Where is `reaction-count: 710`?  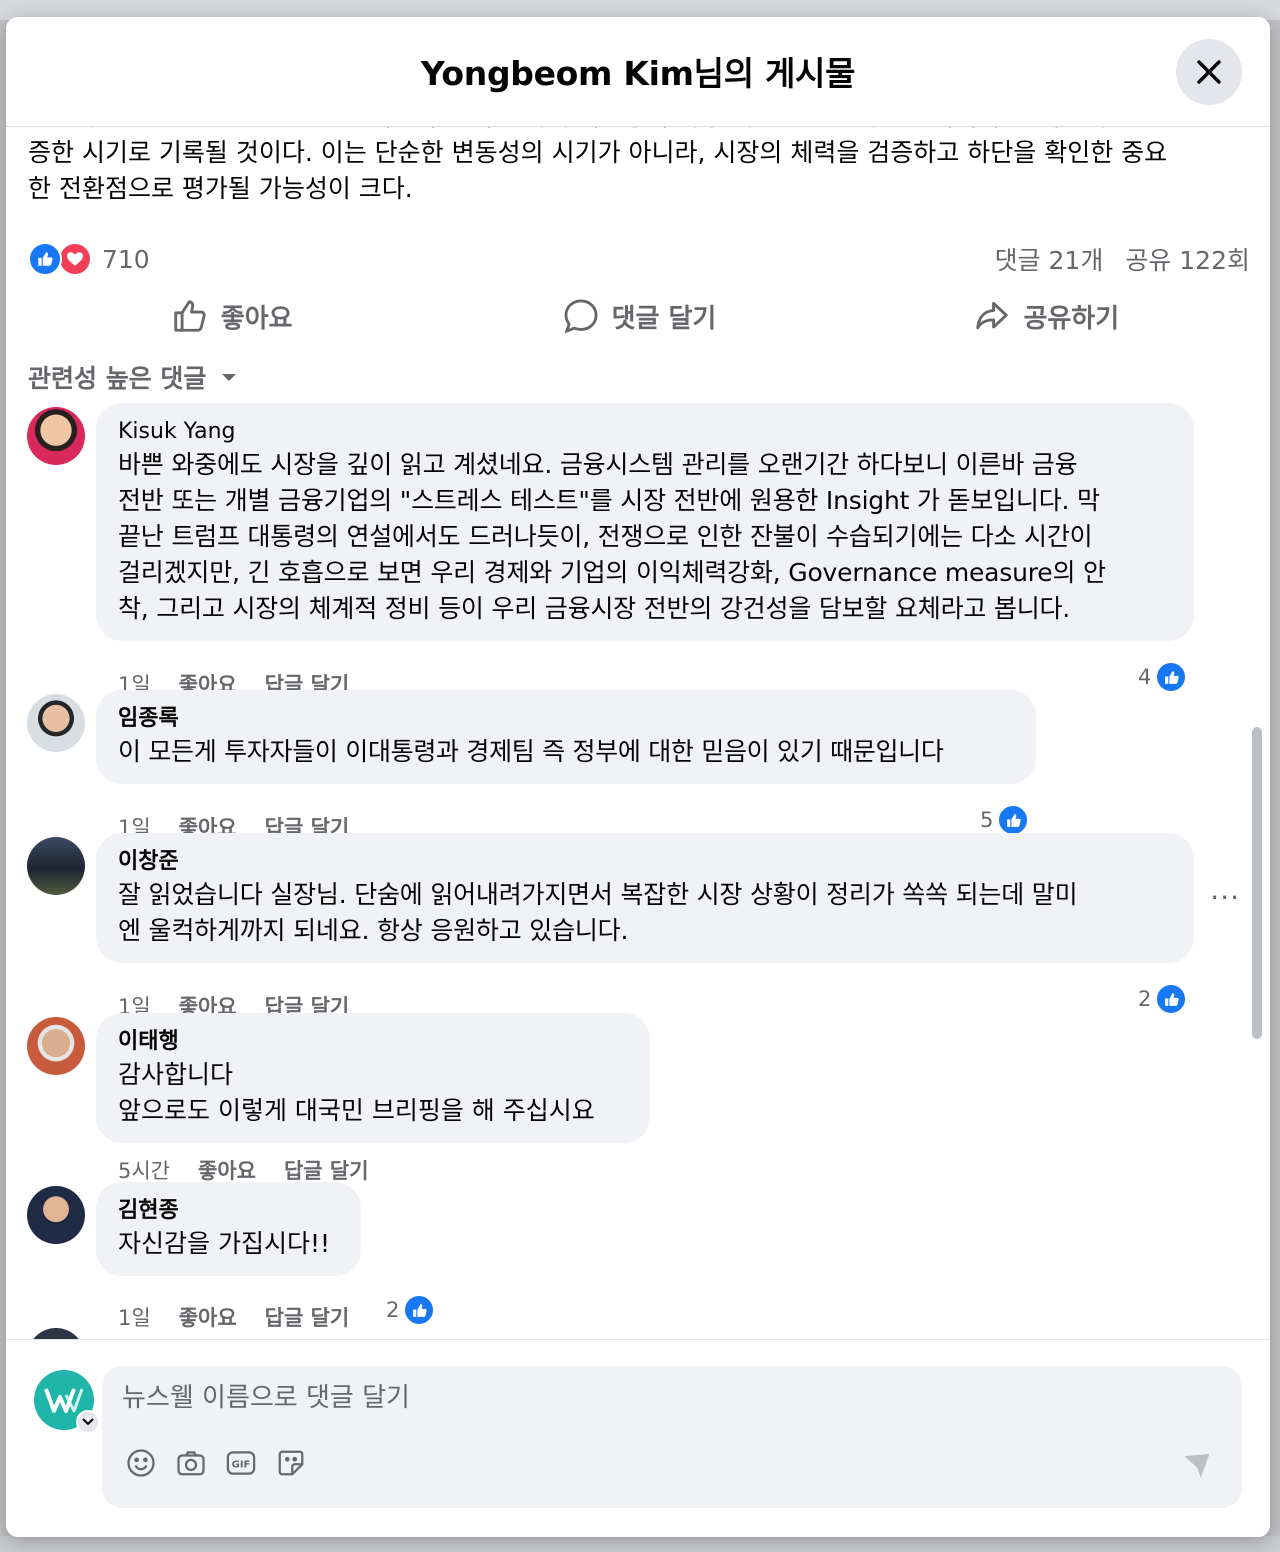 reaction-count: 710 is located at coordinates (126, 259).